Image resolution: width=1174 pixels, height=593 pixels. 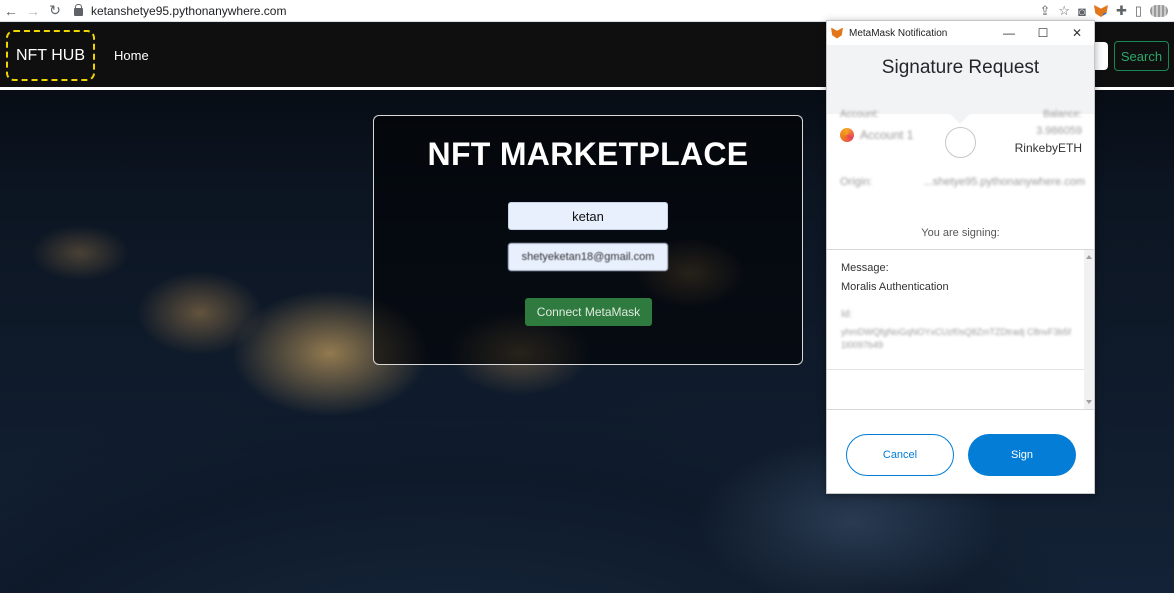 I want to click on account-name: Account 1, so click(x=887, y=135).